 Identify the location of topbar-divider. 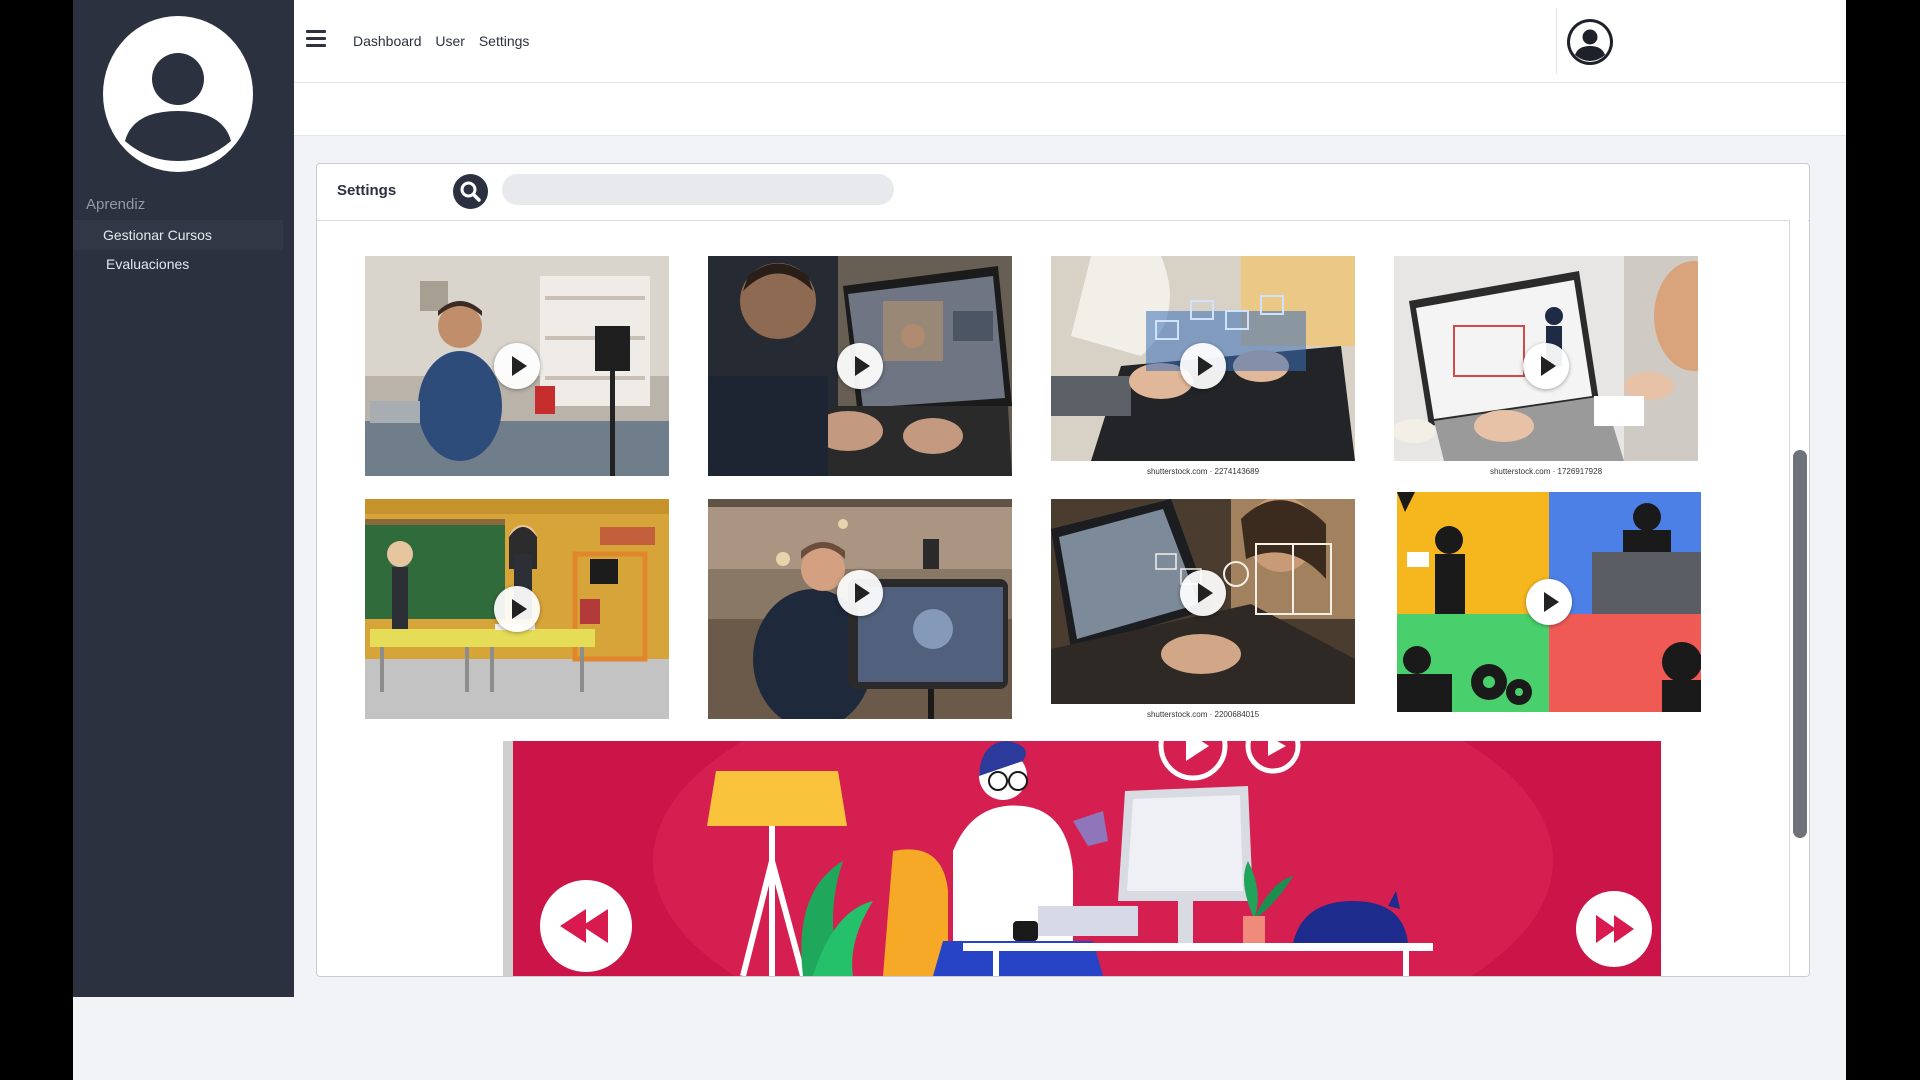
(1556, 41).